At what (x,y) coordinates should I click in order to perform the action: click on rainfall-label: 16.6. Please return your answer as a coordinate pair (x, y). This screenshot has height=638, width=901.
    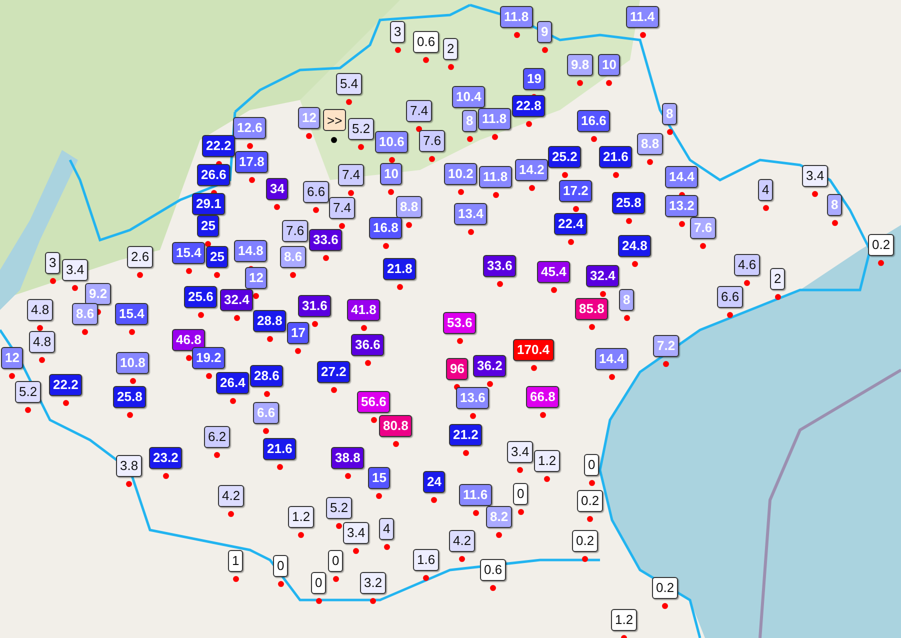
    Looking at the image, I should click on (593, 121).